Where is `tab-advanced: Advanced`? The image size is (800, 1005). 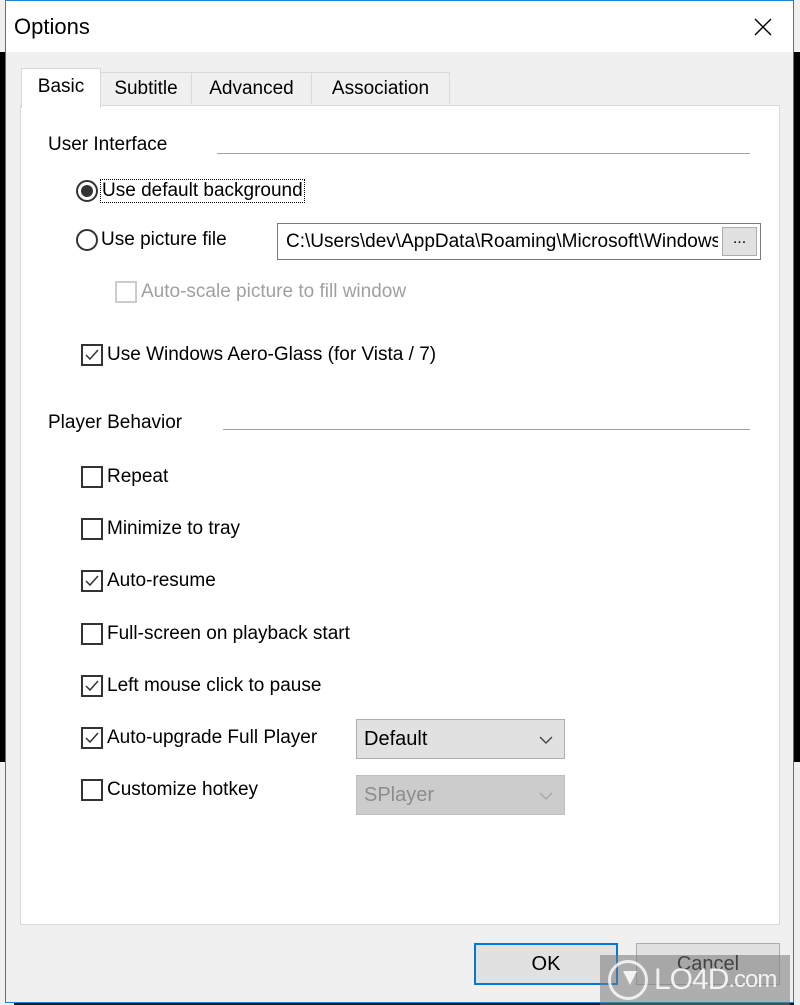 tab-advanced: Advanced is located at coordinates (251, 88).